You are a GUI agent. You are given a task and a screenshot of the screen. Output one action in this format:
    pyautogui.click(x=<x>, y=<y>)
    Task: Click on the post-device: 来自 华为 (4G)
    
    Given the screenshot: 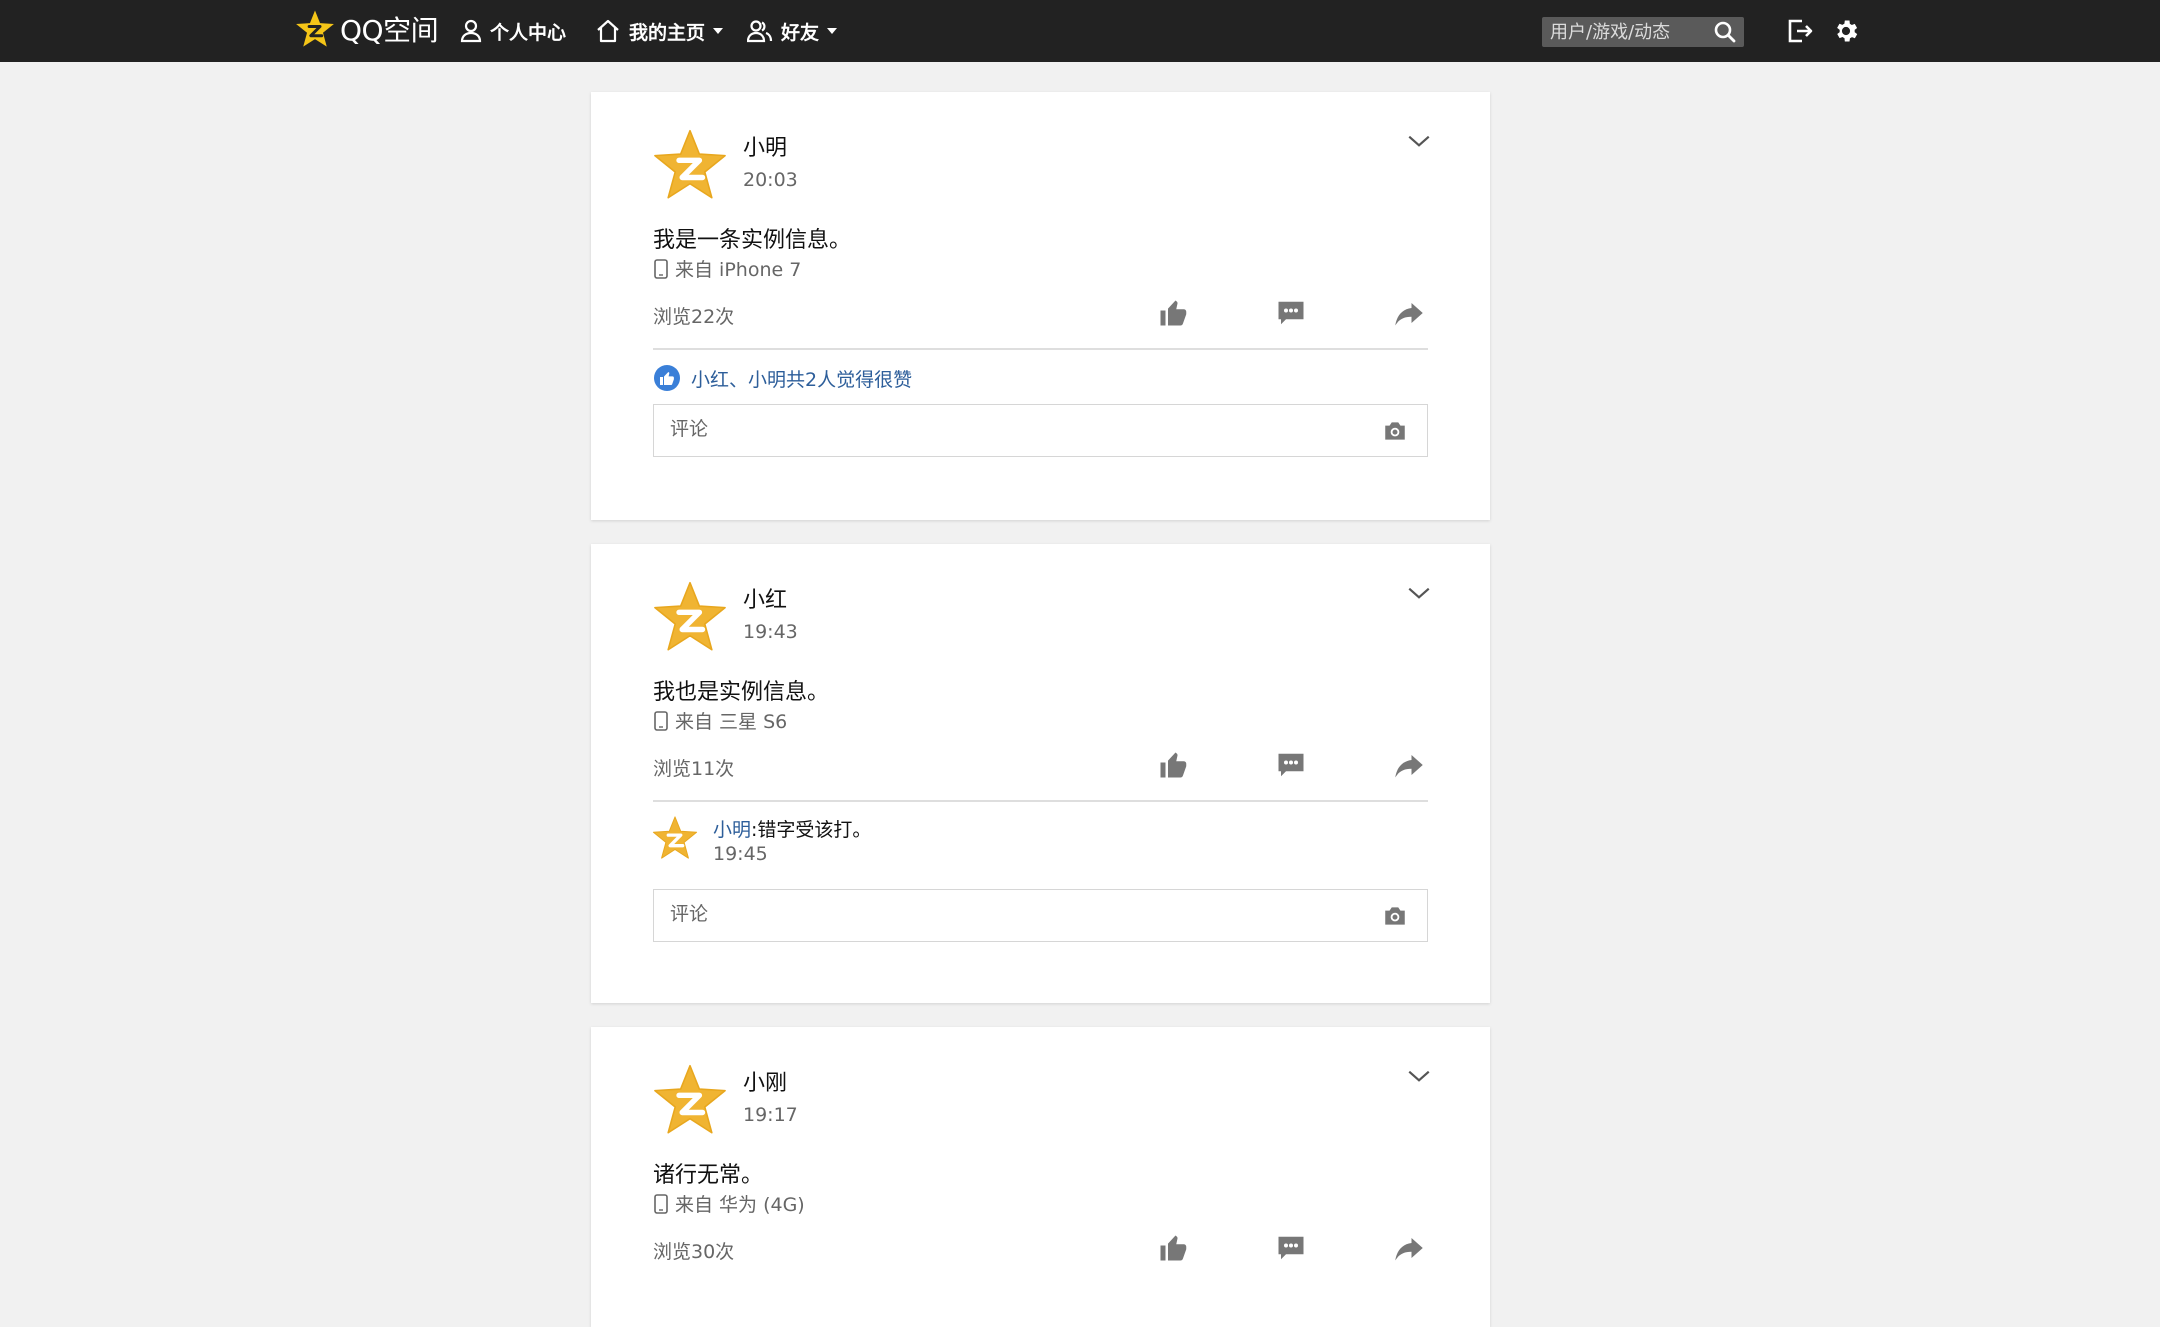 What is the action you would take?
    pyautogui.click(x=729, y=1203)
    